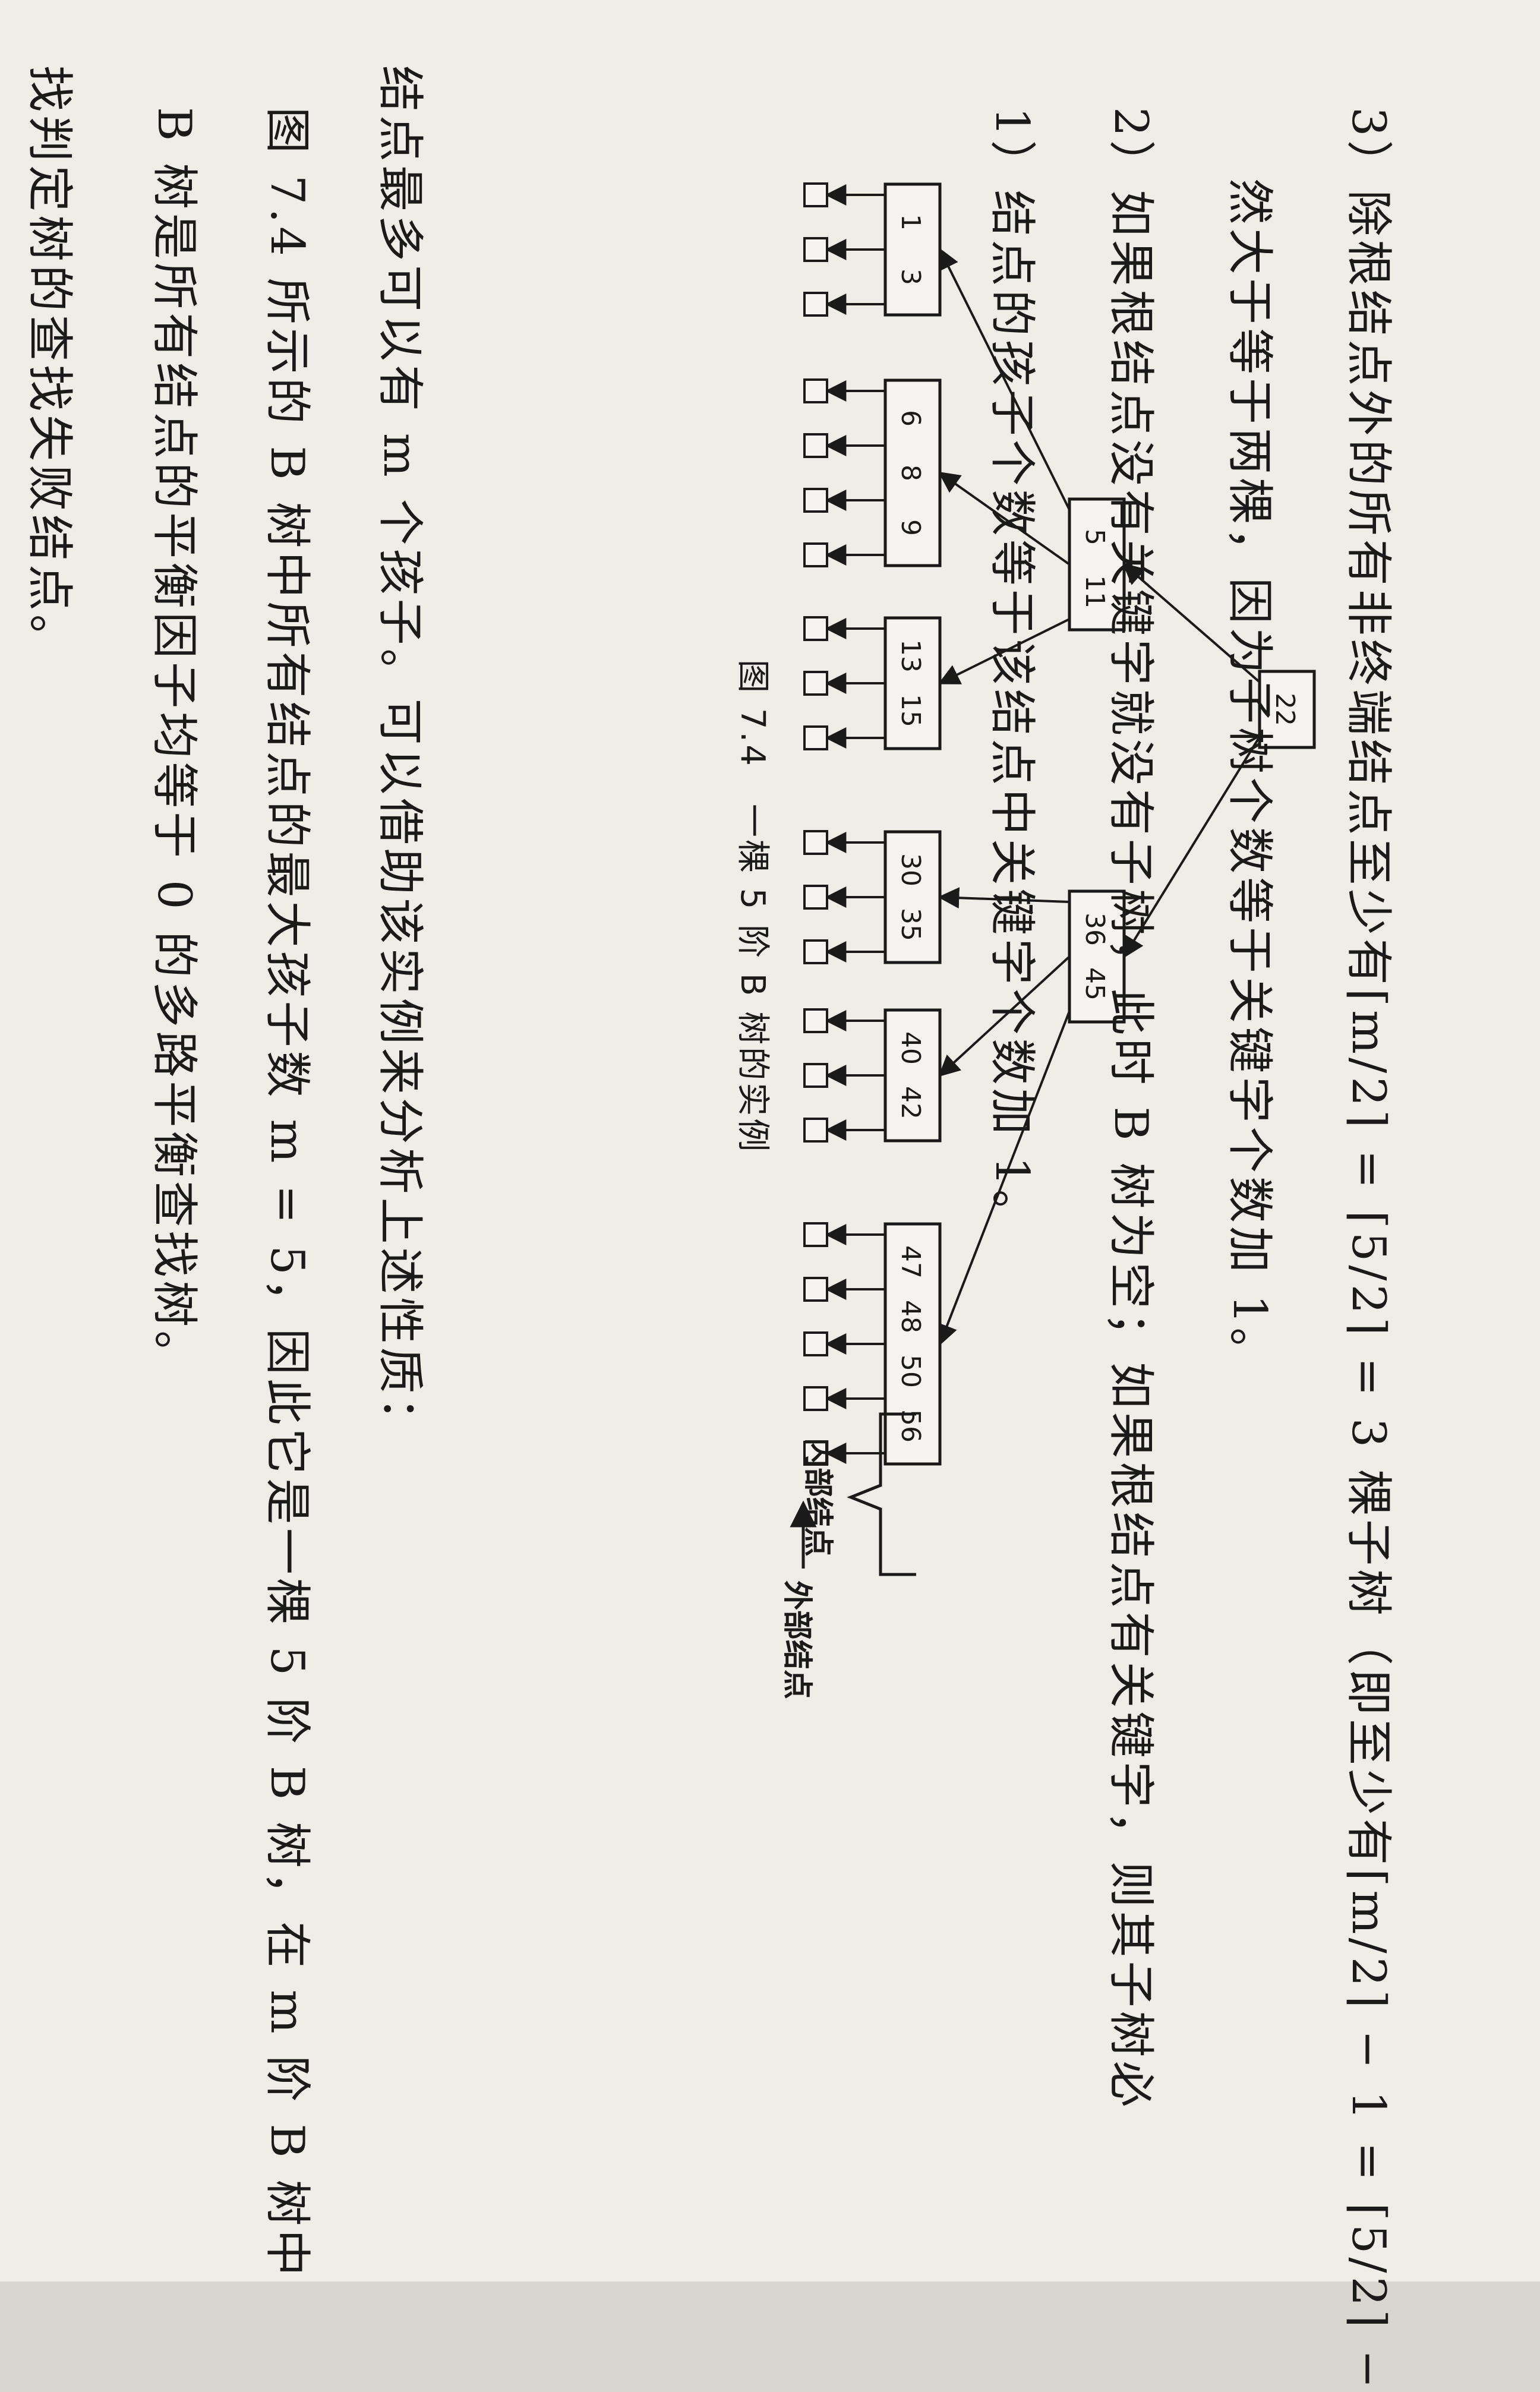 This screenshot has height=2392, width=1540. I want to click on leaf-node-2: 6 8 9, so click(912, 473).